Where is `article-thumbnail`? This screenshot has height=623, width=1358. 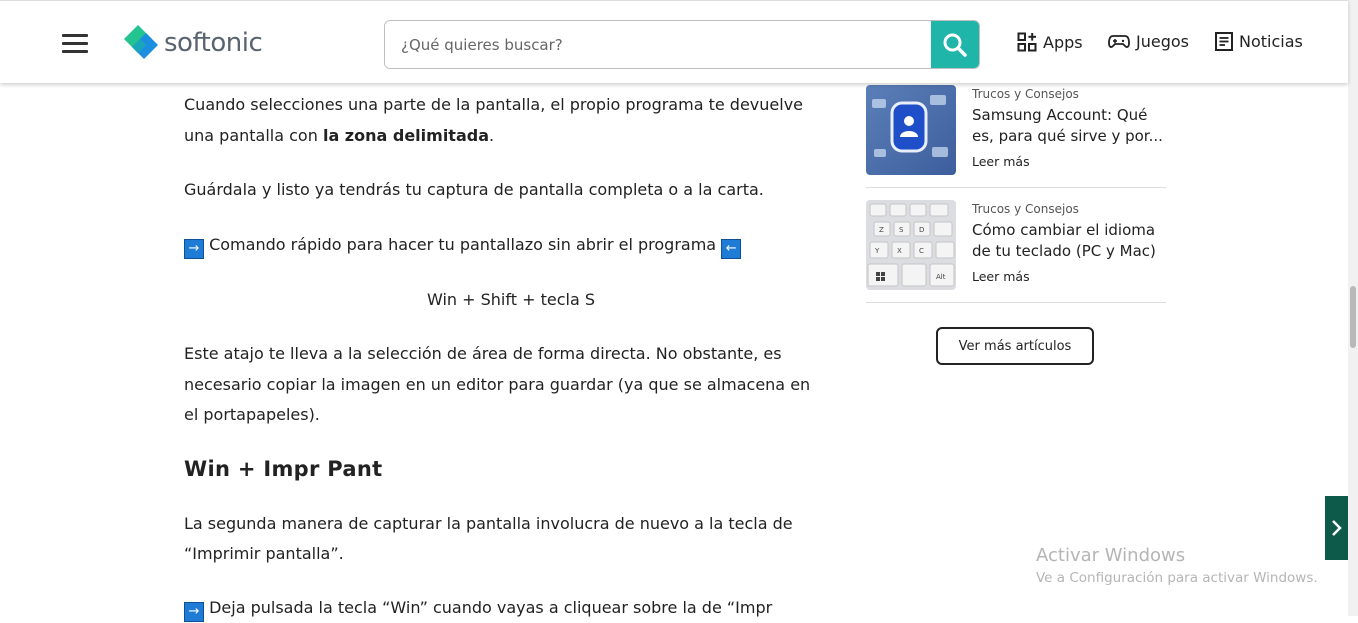
article-thumbnail is located at coordinates (911, 130).